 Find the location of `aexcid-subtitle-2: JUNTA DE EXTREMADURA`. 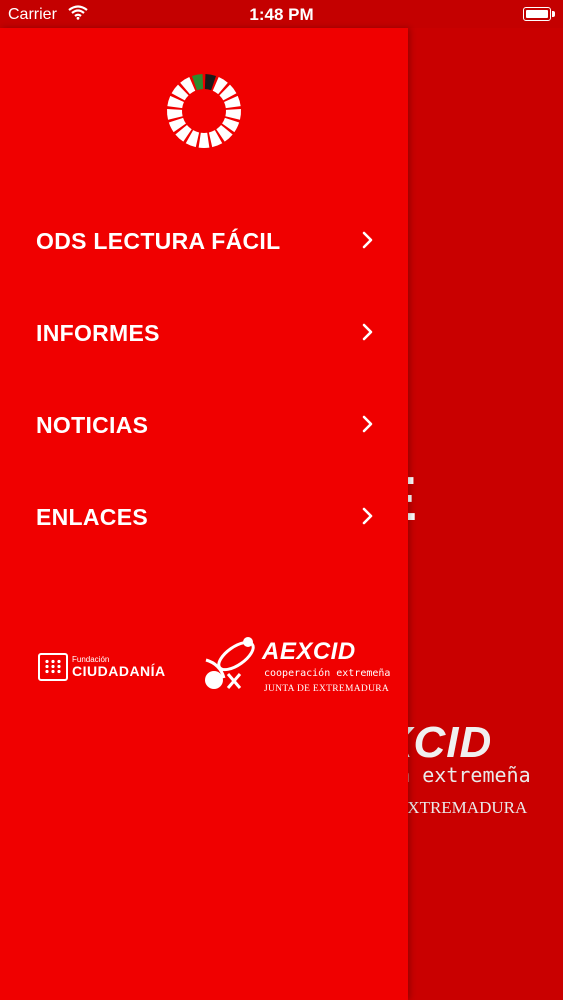

aexcid-subtitle-2: JUNTA DE EXTREMADURA is located at coordinates (327, 689).